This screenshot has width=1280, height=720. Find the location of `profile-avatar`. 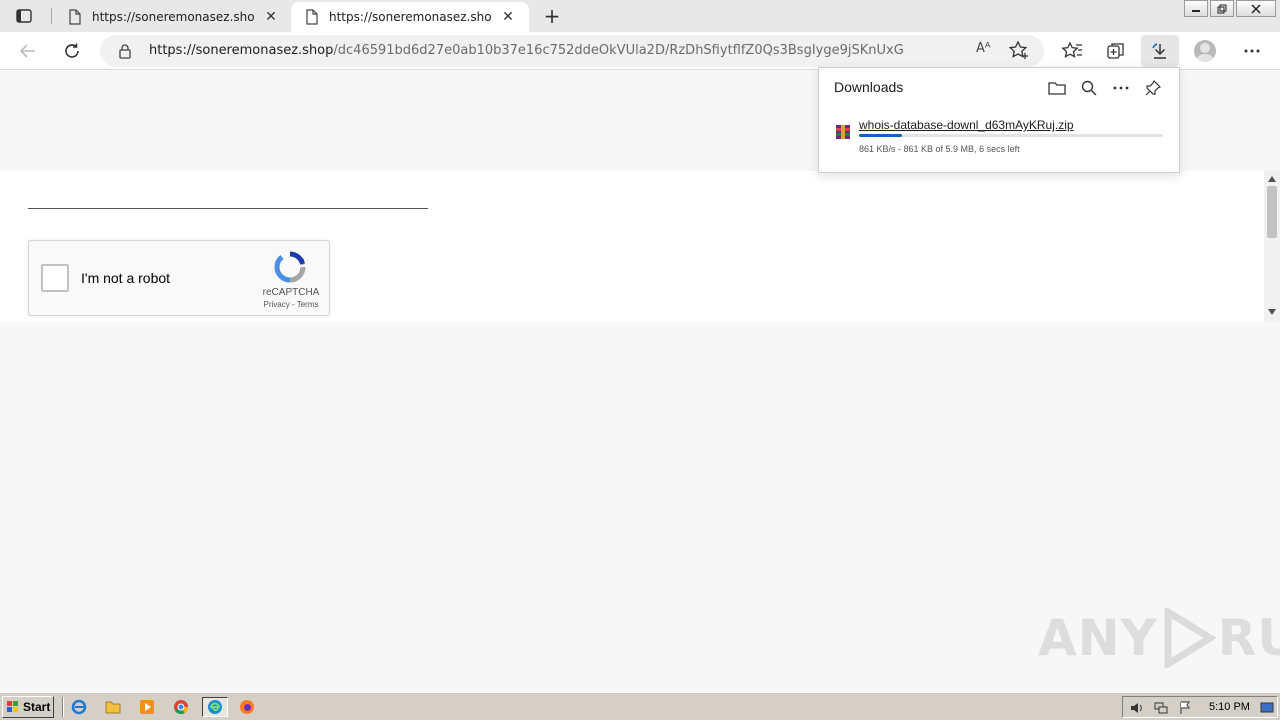

profile-avatar is located at coordinates (1205, 51).